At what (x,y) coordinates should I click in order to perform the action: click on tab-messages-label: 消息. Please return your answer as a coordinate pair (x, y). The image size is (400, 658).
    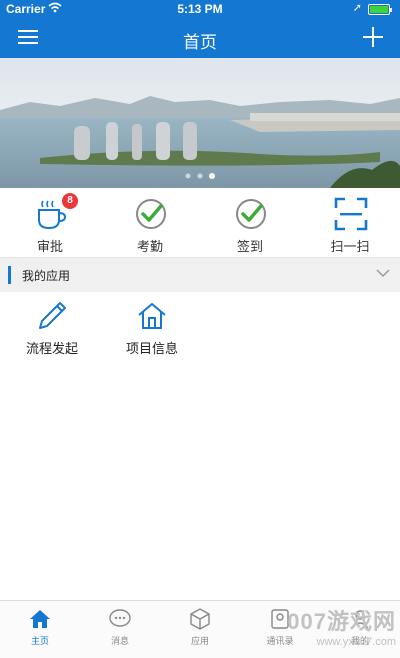
    Looking at the image, I should click on (119, 641).